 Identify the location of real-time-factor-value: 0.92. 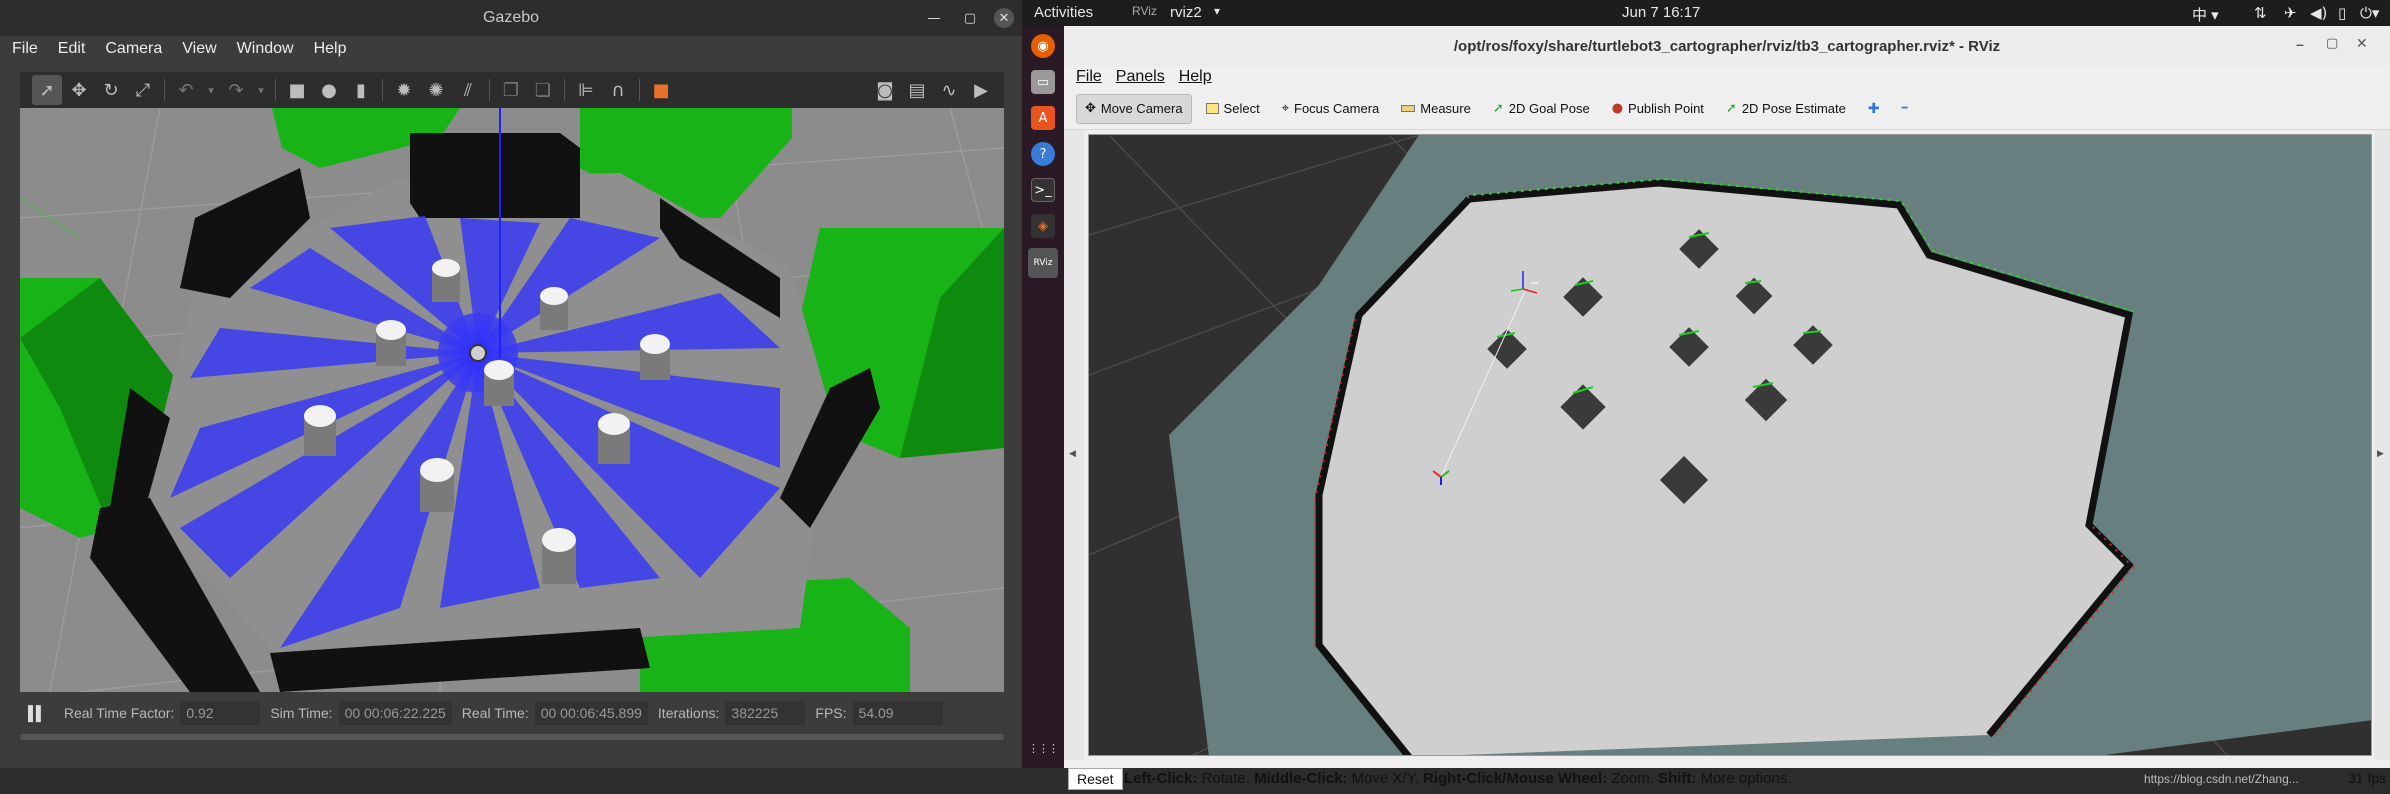
(220, 713).